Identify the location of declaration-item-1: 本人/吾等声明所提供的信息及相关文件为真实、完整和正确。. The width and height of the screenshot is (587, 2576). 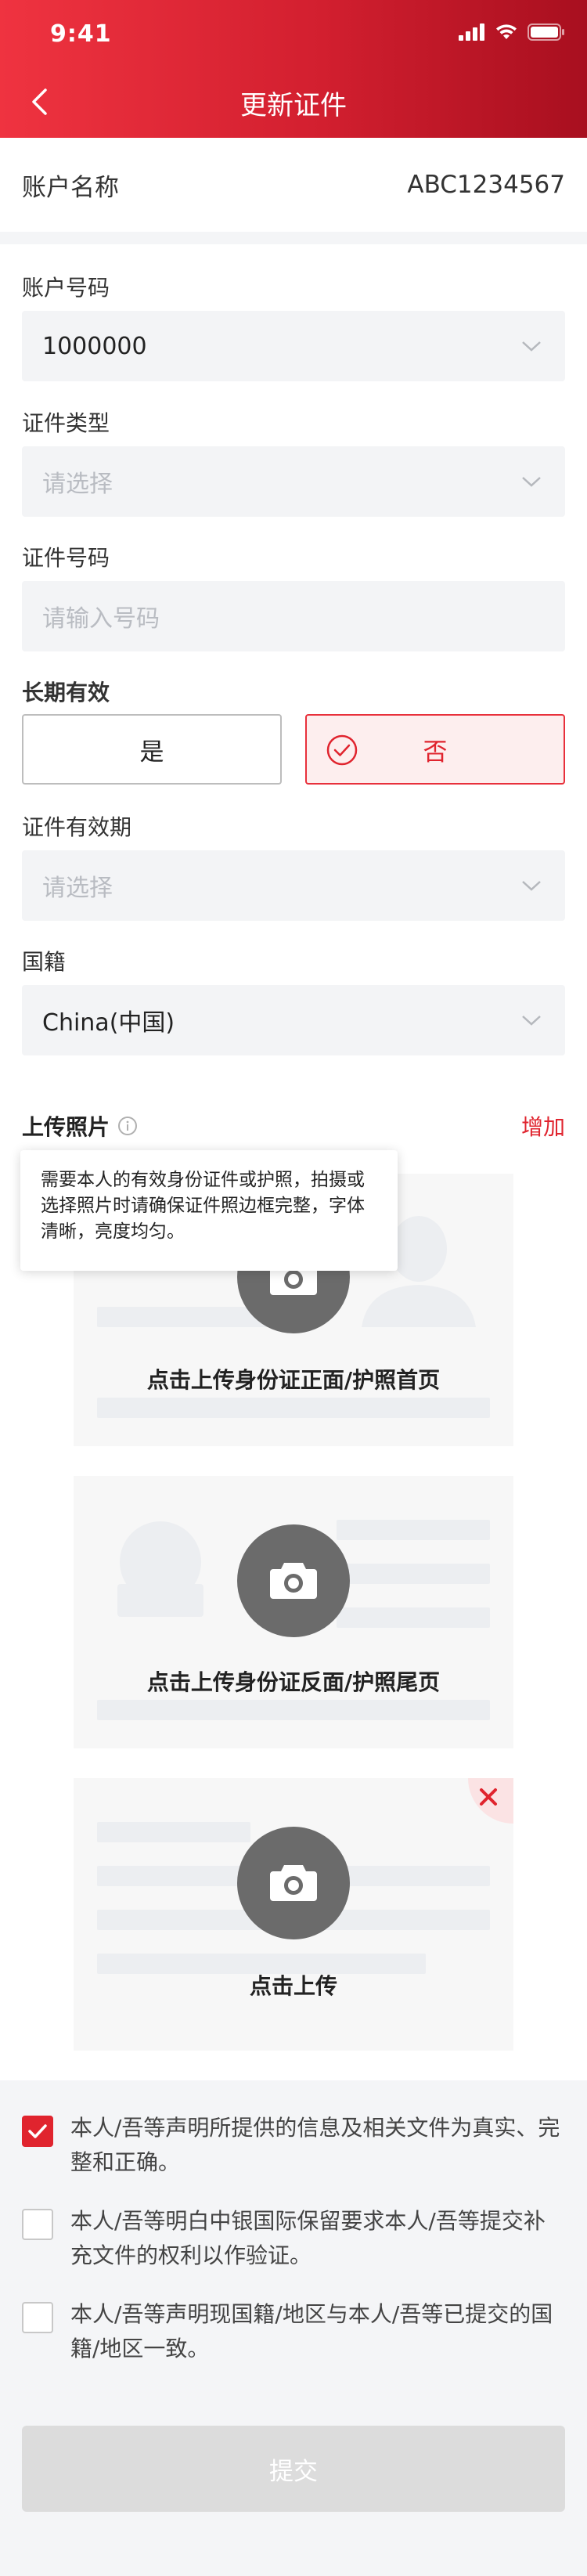
(293, 2145).